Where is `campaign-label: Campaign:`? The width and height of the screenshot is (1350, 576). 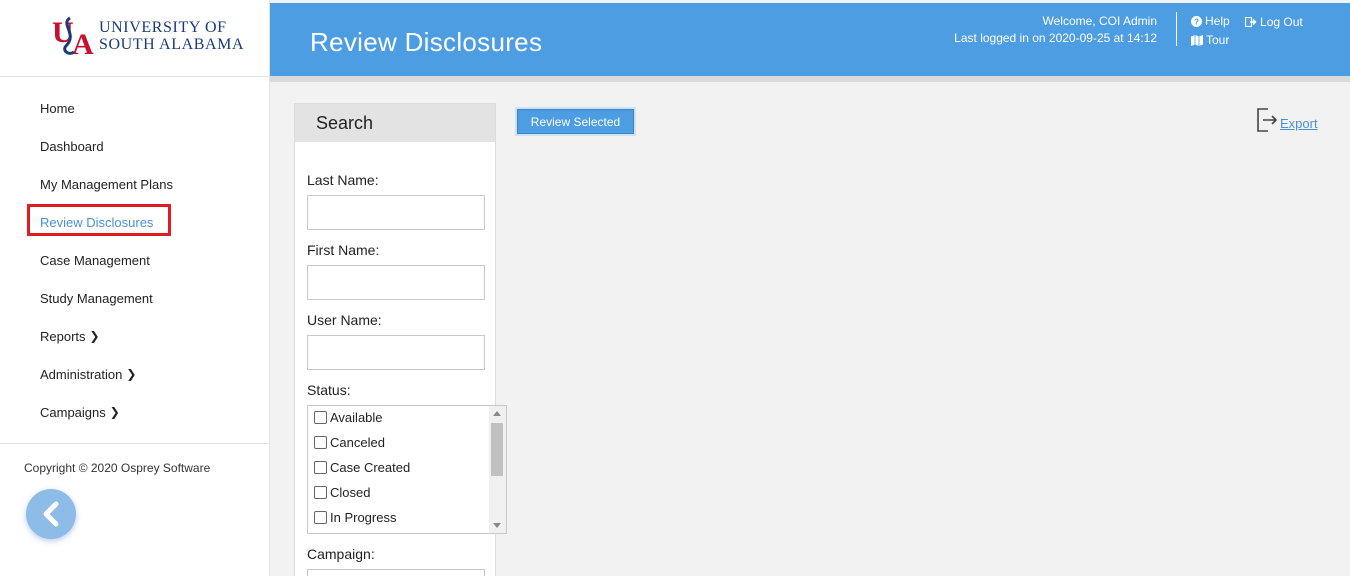 campaign-label: Campaign: is located at coordinates (341, 554).